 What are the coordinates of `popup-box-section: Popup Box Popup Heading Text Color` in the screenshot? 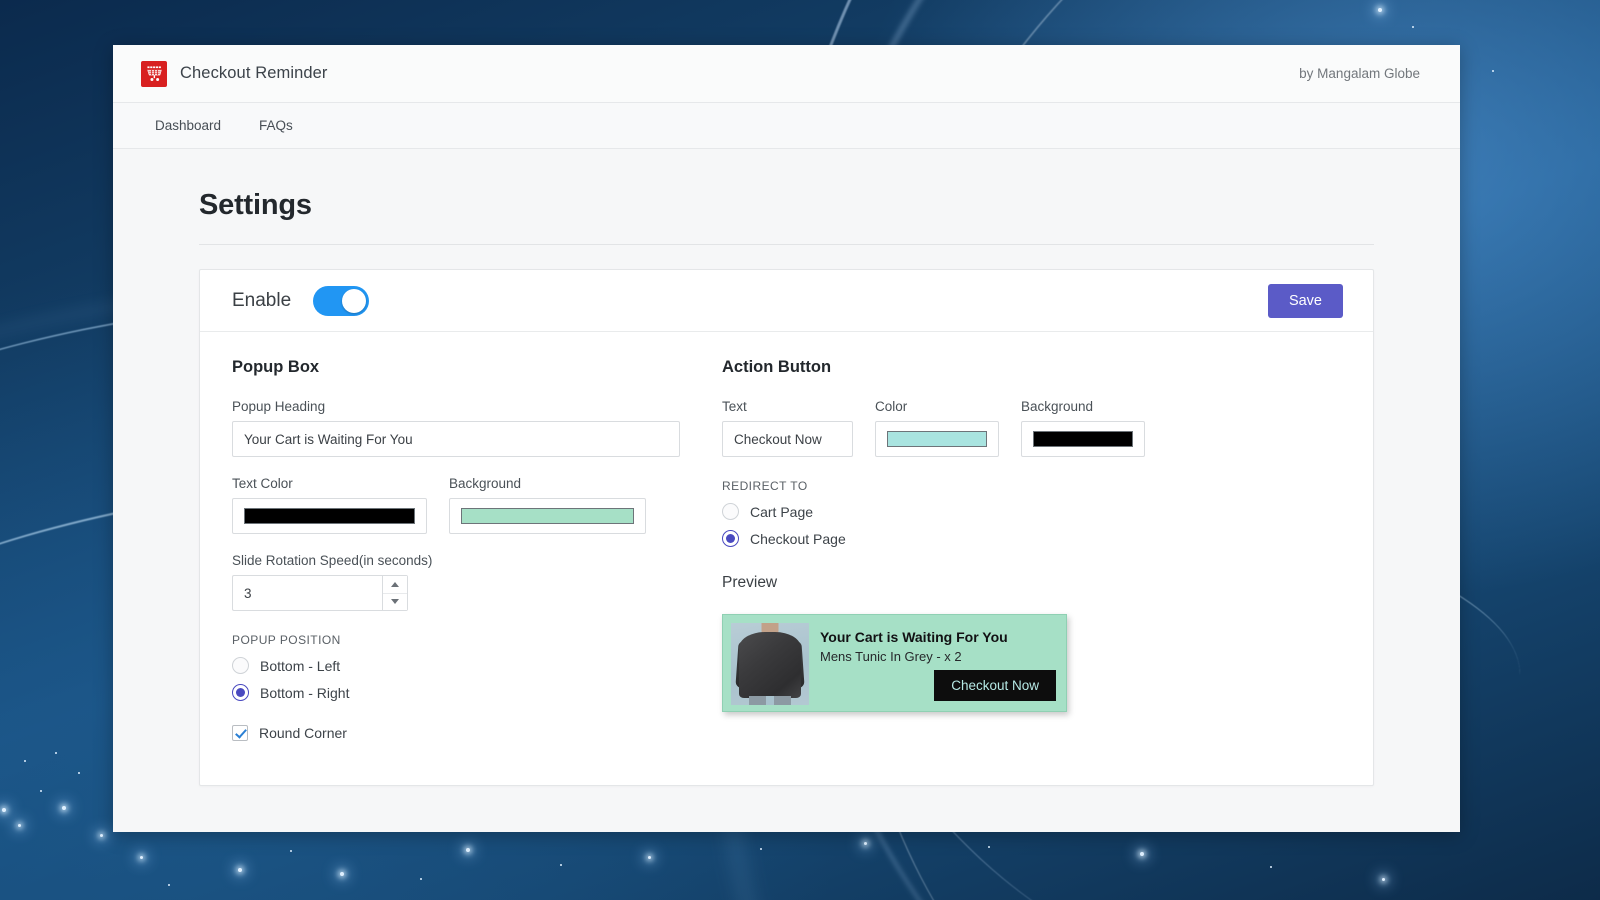 It's located at (456, 554).